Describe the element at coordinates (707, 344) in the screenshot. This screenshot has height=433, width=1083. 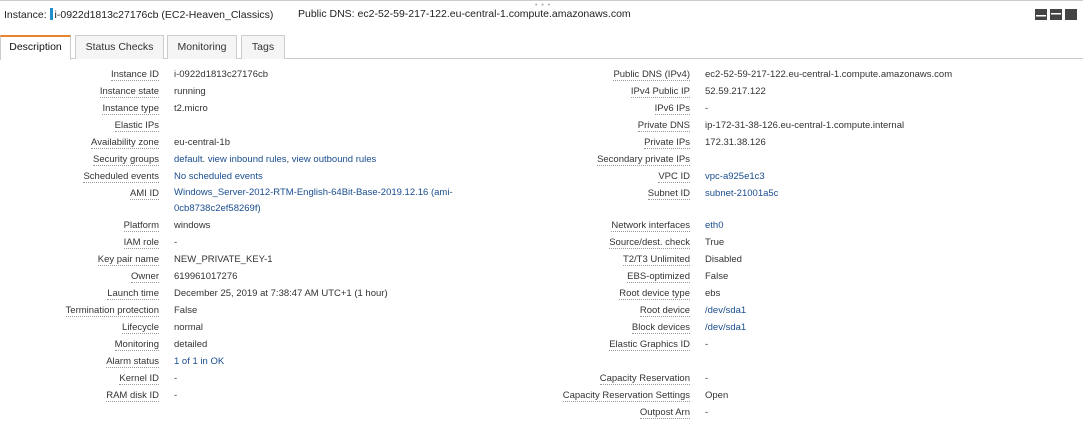
I see `elastic-graphics-id-text: -` at that location.